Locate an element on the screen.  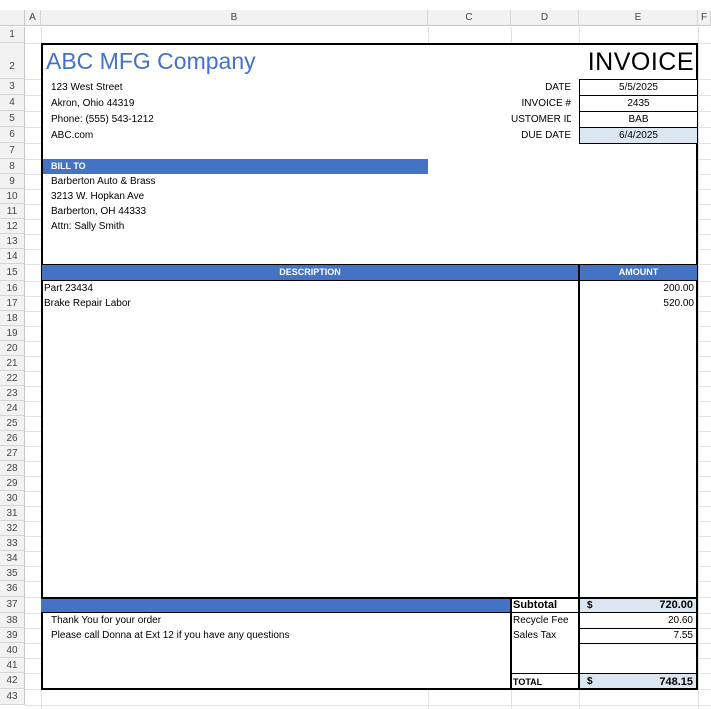
company-name: ABC MFG Company is located at coordinates (151, 61).